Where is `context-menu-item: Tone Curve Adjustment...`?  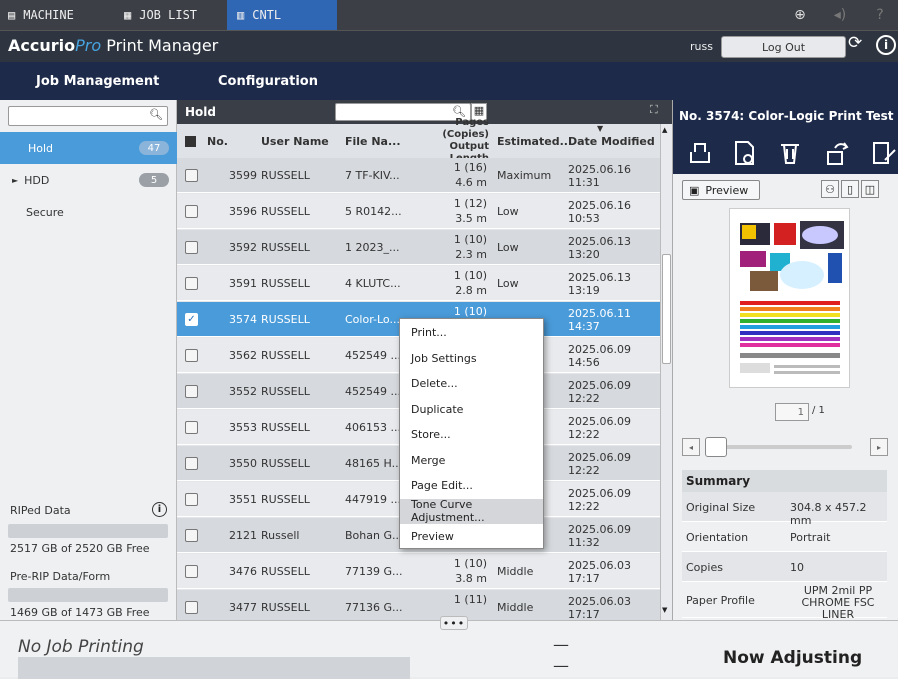 context-menu-item: Tone Curve Adjustment... is located at coordinates (471, 511).